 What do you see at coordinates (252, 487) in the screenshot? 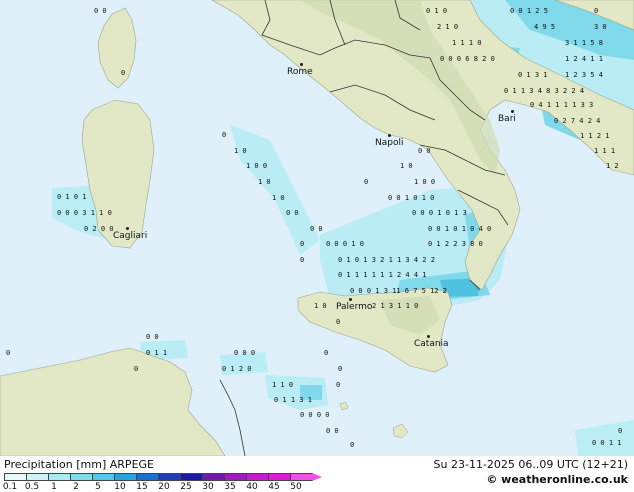
I see `color-scale-tick: 40` at bounding box center [252, 487].